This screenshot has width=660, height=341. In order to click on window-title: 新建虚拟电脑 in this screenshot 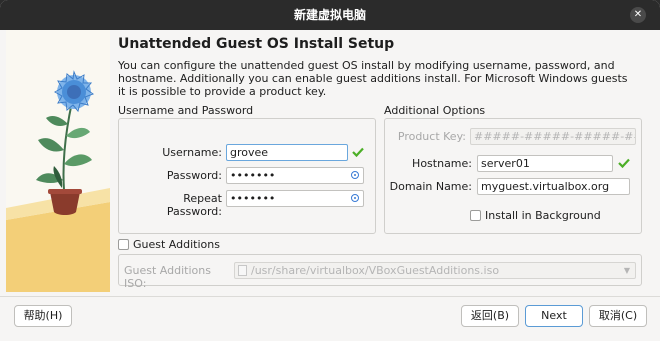, I will do `click(329, 15)`.